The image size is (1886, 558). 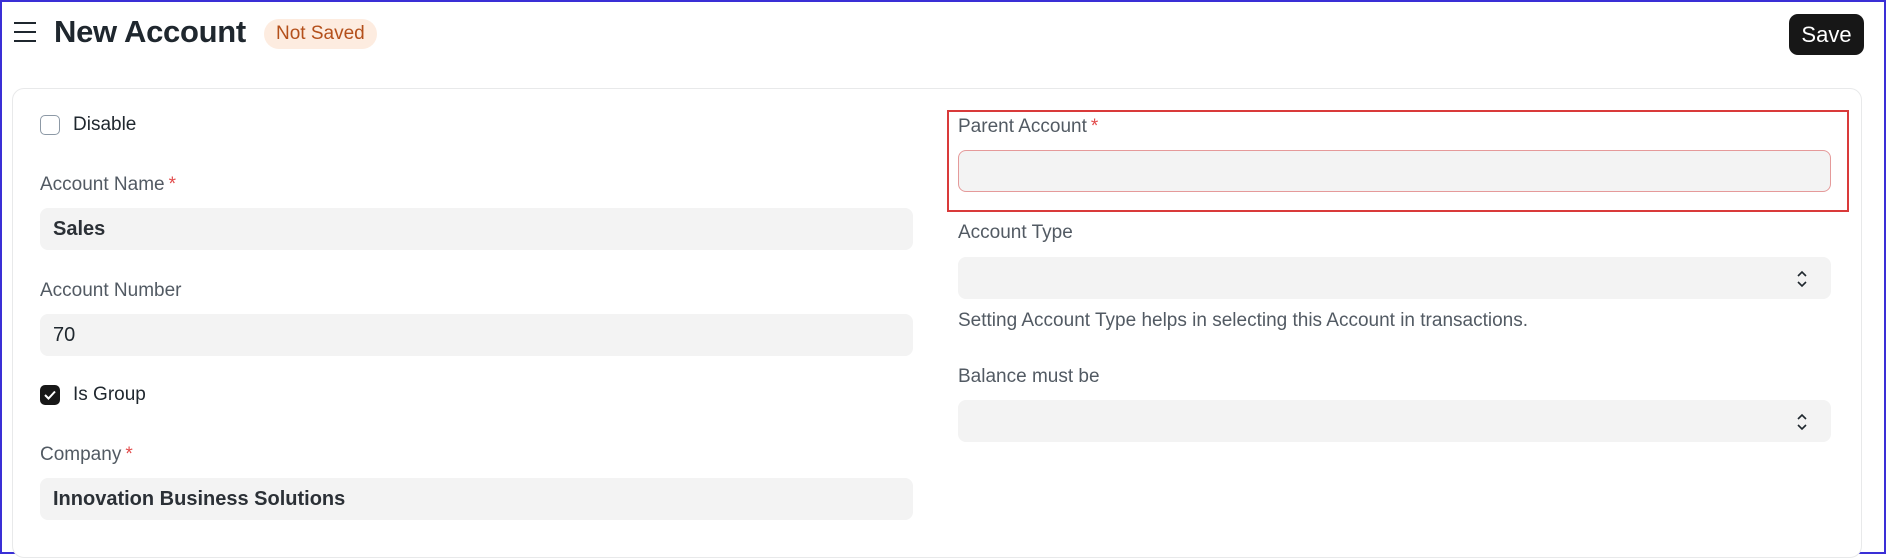 What do you see at coordinates (1394, 171) in the screenshot?
I see `parent-account-input` at bounding box center [1394, 171].